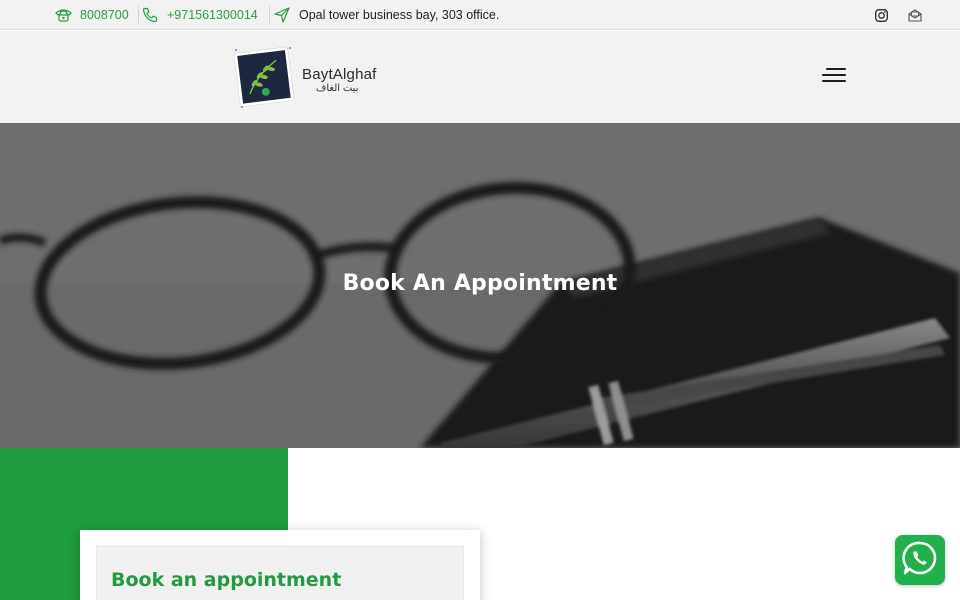  Describe the element at coordinates (282, 15) in the screenshot. I see `location-arrow-icon` at that location.